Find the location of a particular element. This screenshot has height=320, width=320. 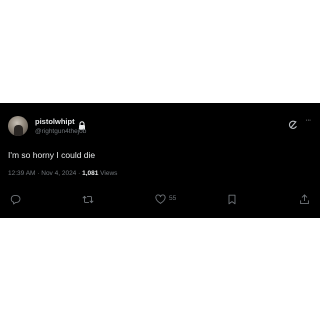

avatar is located at coordinates (18, 126).